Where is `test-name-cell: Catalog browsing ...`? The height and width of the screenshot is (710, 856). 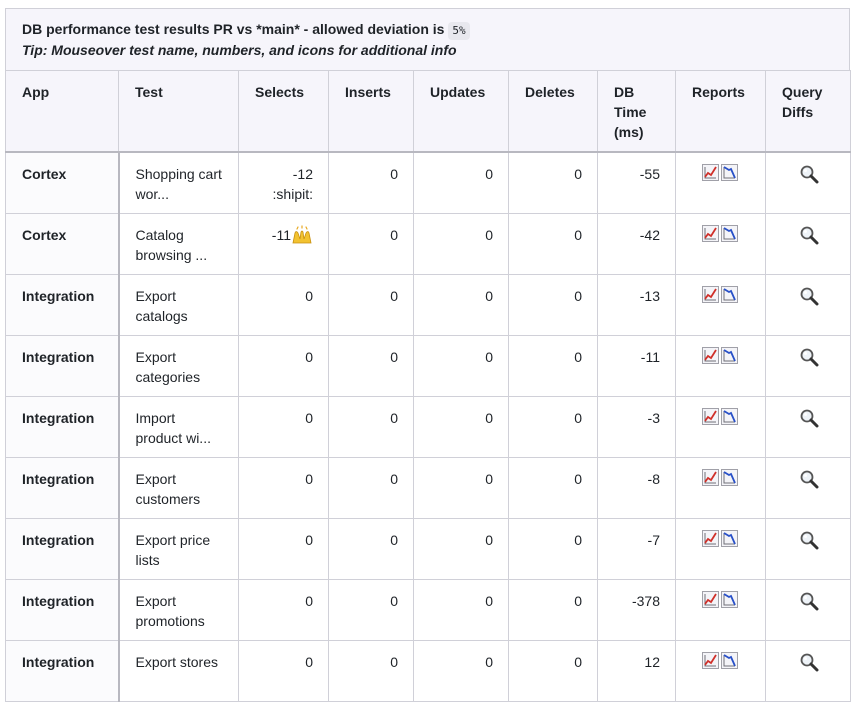
test-name-cell: Catalog browsing ... is located at coordinates (178, 244).